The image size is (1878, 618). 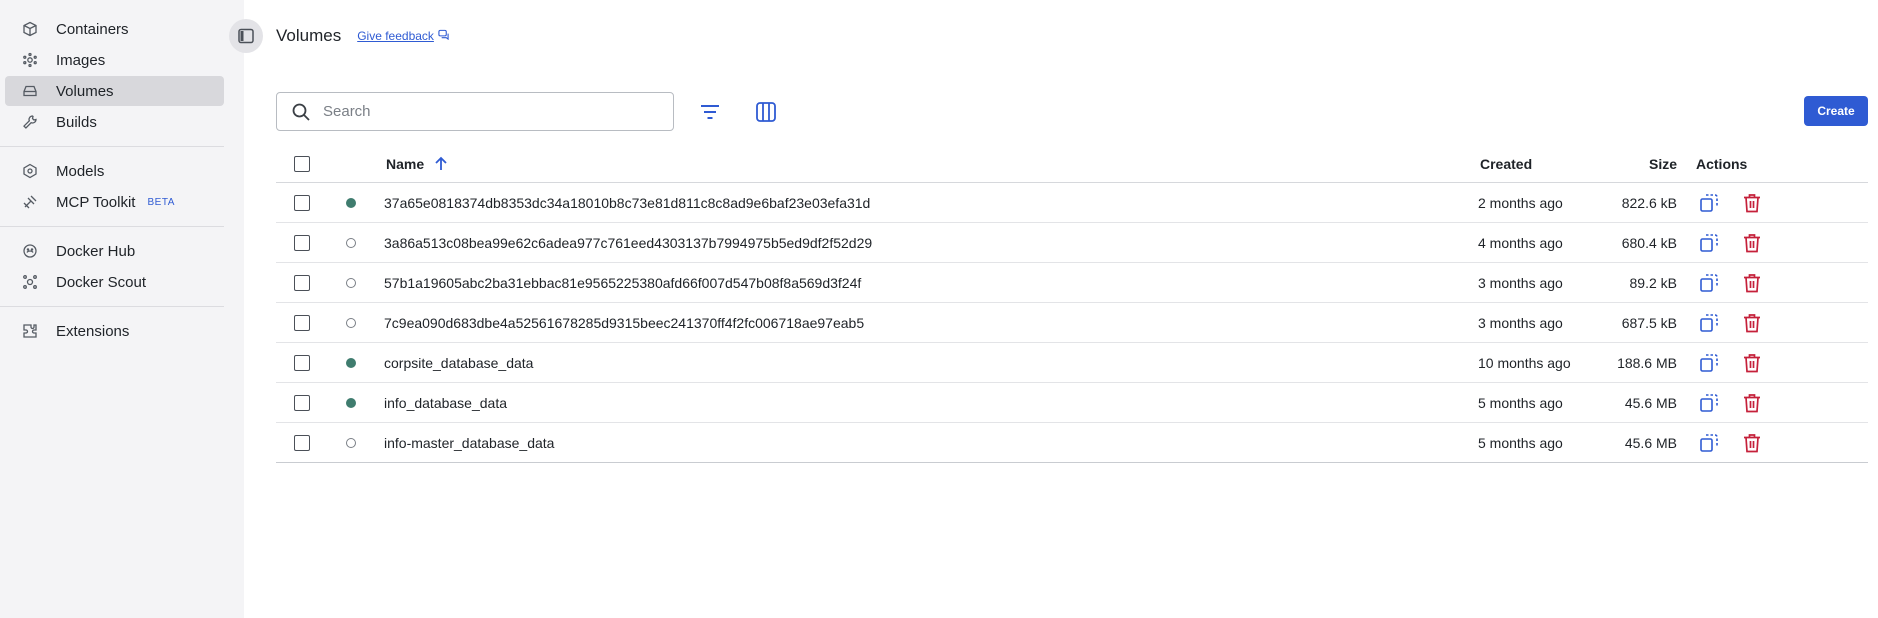 What do you see at coordinates (766, 112) in the screenshot?
I see `columns-button` at bounding box center [766, 112].